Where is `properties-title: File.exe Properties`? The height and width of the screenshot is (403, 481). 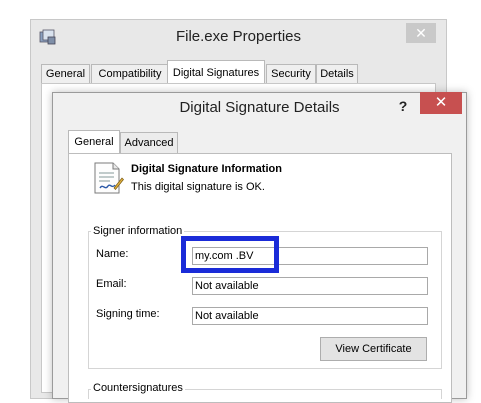 properties-title: File.exe Properties is located at coordinates (238, 36).